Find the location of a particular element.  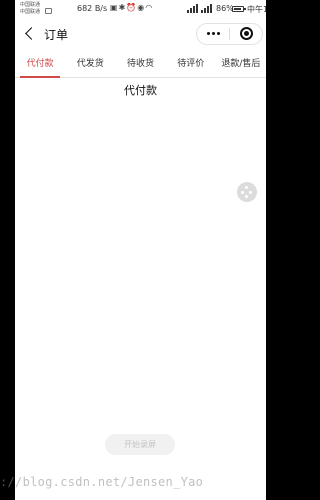

tab-label: 代付款 is located at coordinates (40, 64).